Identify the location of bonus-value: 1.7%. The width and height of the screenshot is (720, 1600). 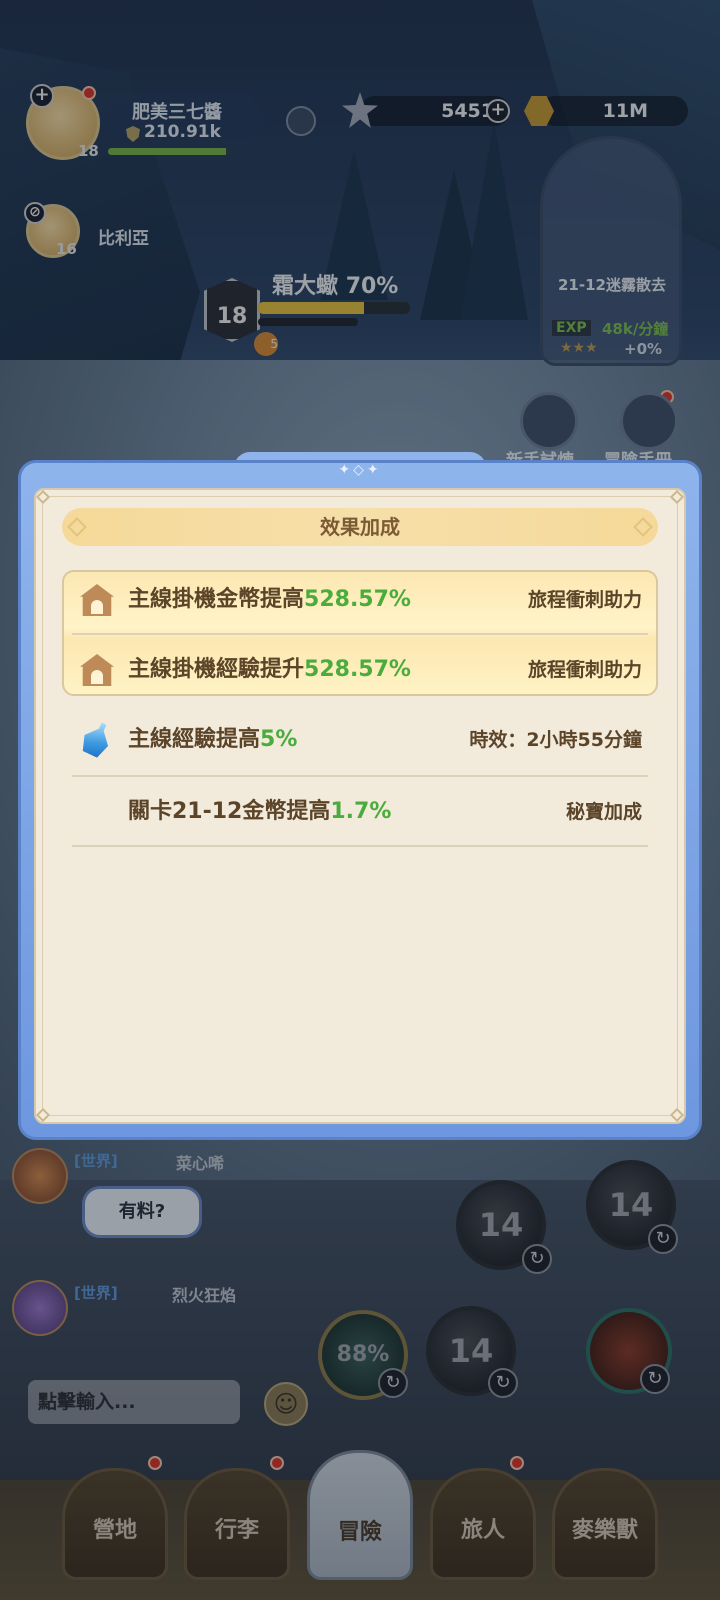
(361, 811).